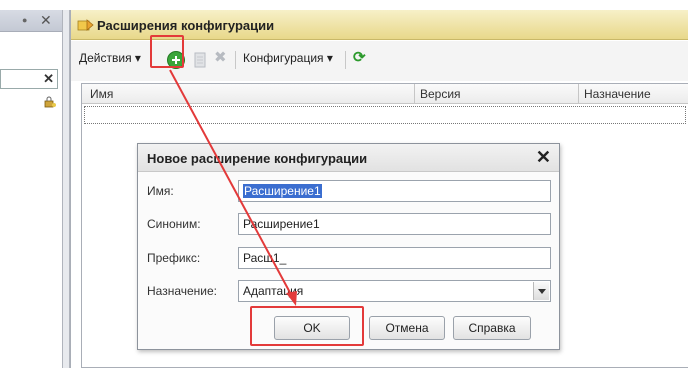  What do you see at coordinates (233, 187) in the screenshot?
I see `pointer-arrow` at bounding box center [233, 187].